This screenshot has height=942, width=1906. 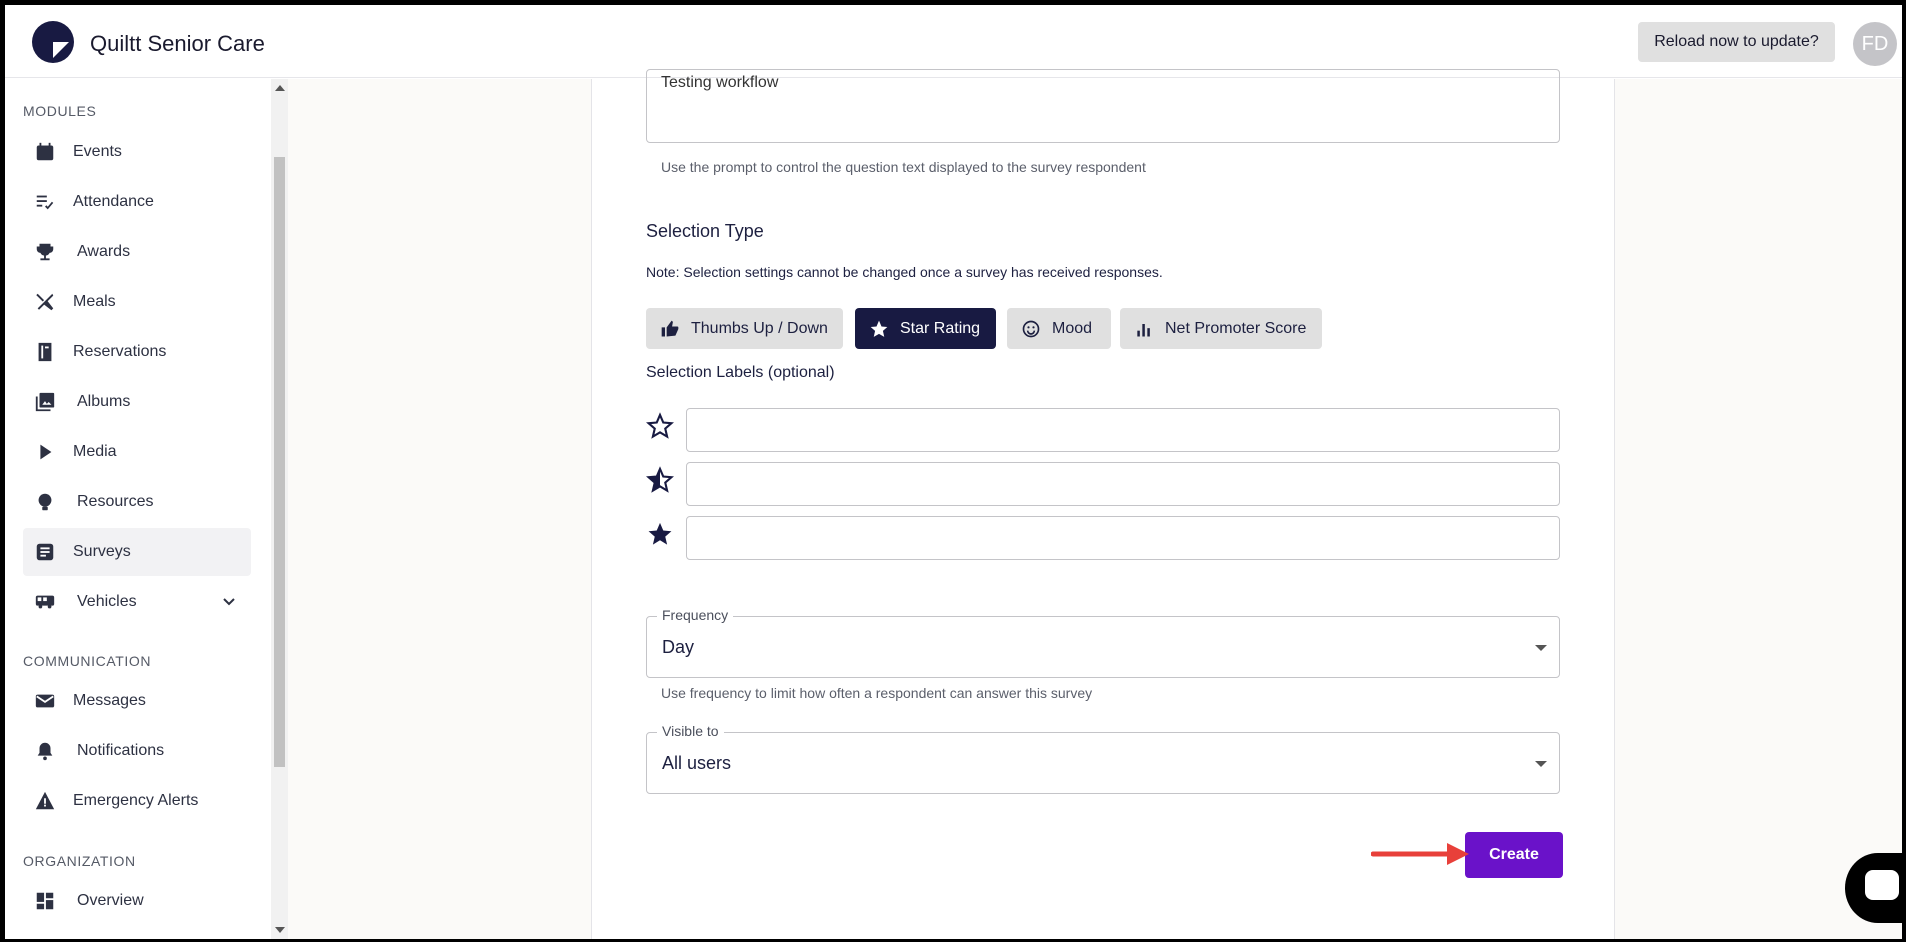 I want to click on section-label-modules: MODULES, so click(x=60, y=111).